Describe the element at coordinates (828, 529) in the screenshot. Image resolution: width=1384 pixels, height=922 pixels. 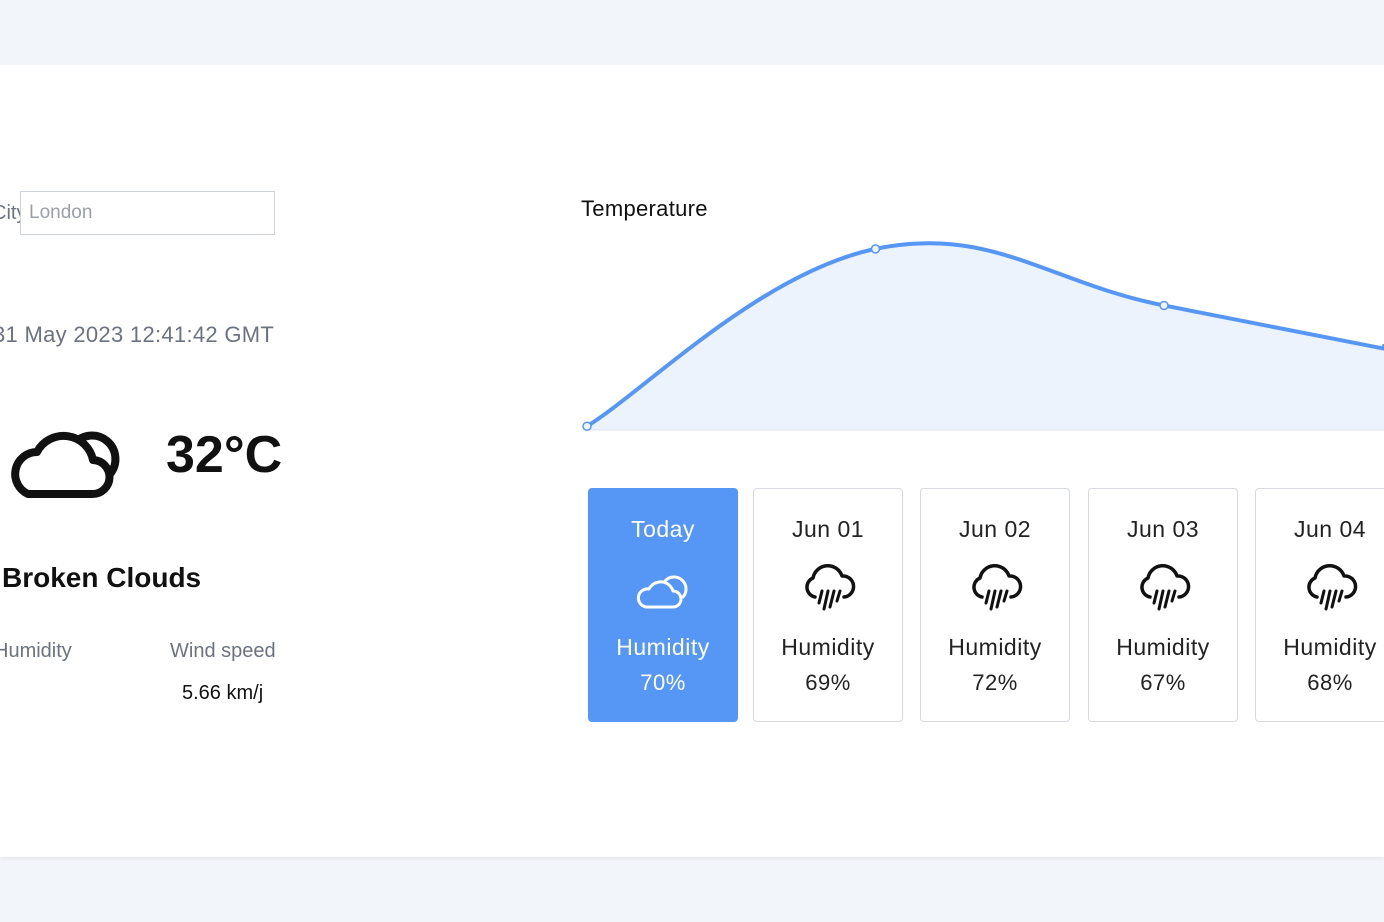
I see `forecast-day-name: Jun 01` at that location.